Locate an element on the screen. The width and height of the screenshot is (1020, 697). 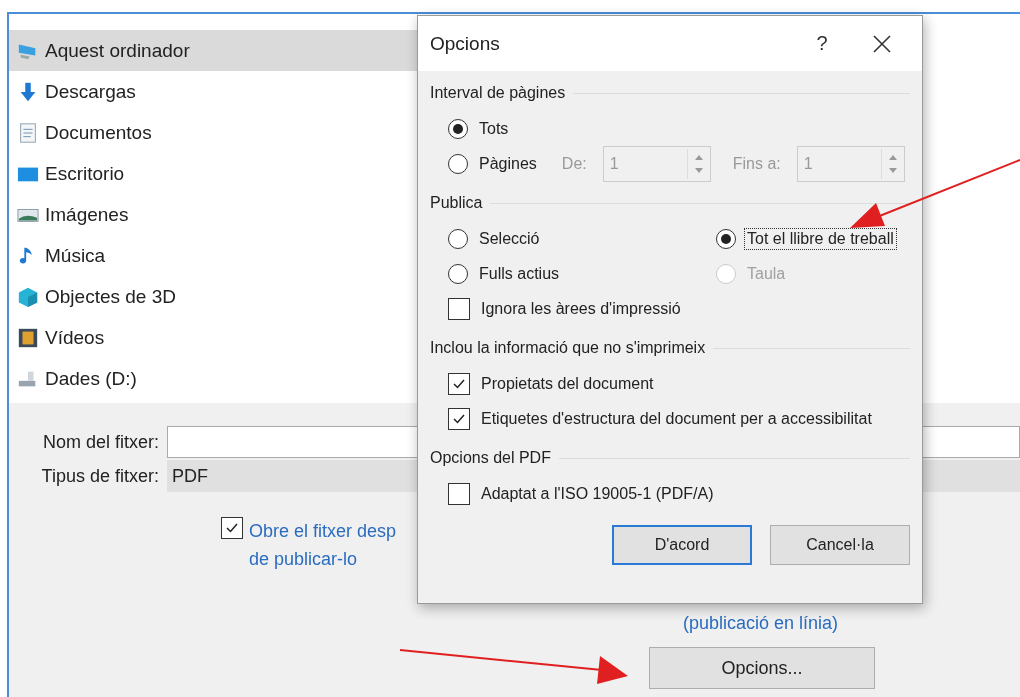
radio-label: Fulls actius is located at coordinates (519, 273).